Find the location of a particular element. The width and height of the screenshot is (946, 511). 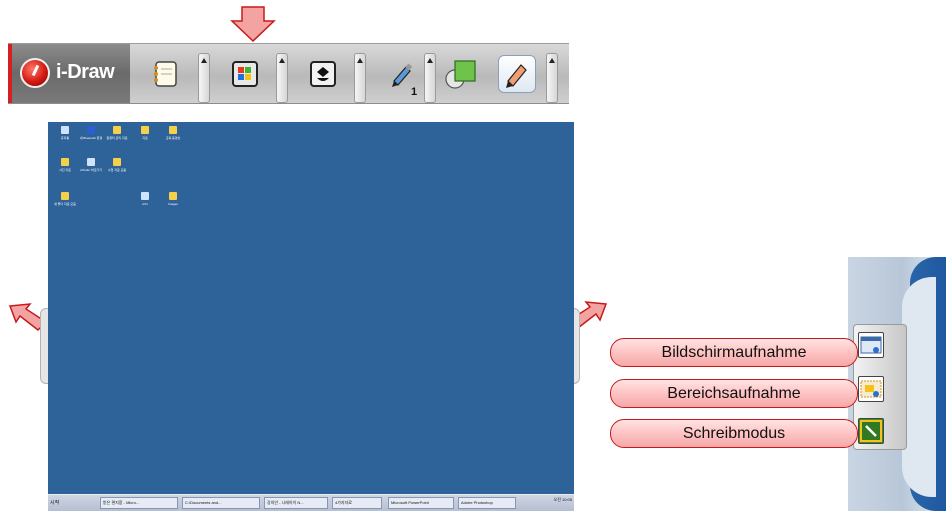

notepad-icon is located at coordinates (165, 74).